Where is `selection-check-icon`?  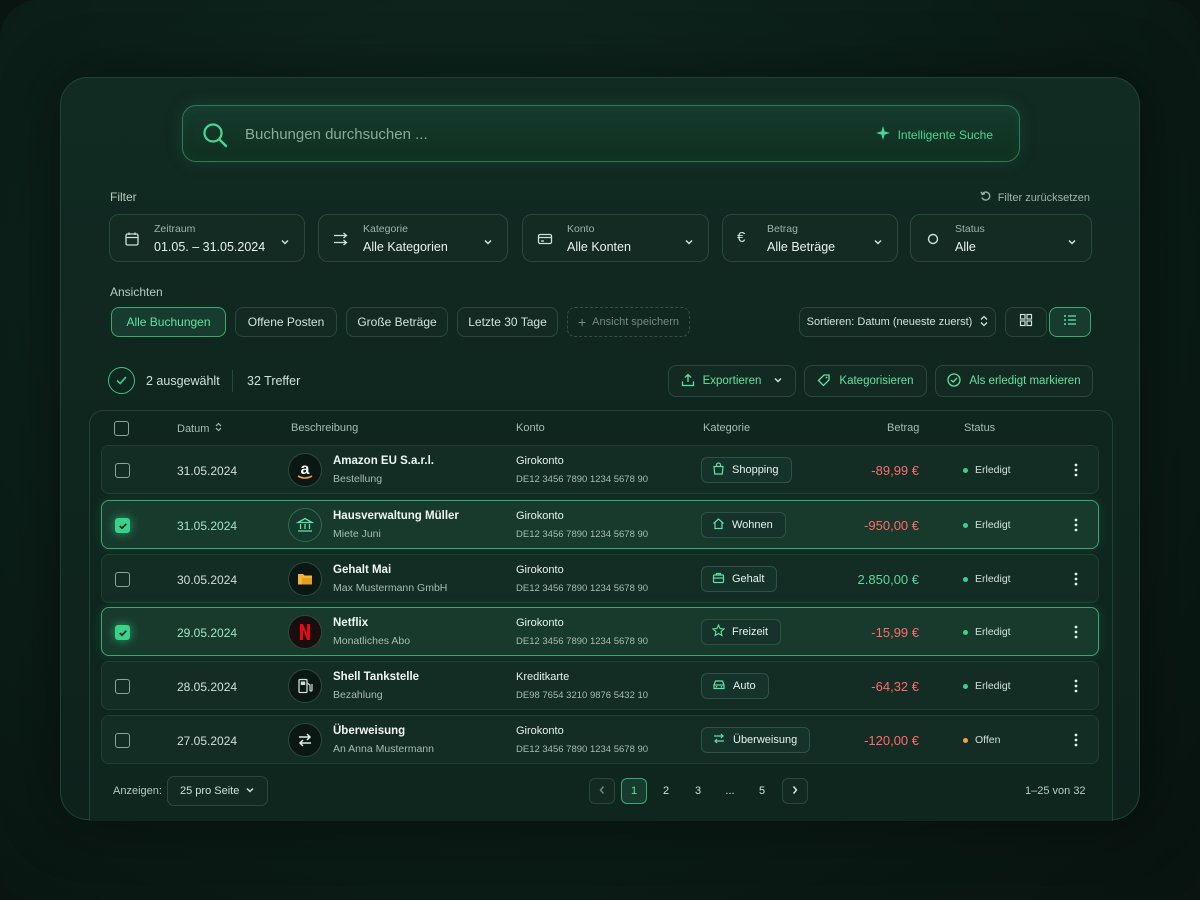 selection-check-icon is located at coordinates (121, 380).